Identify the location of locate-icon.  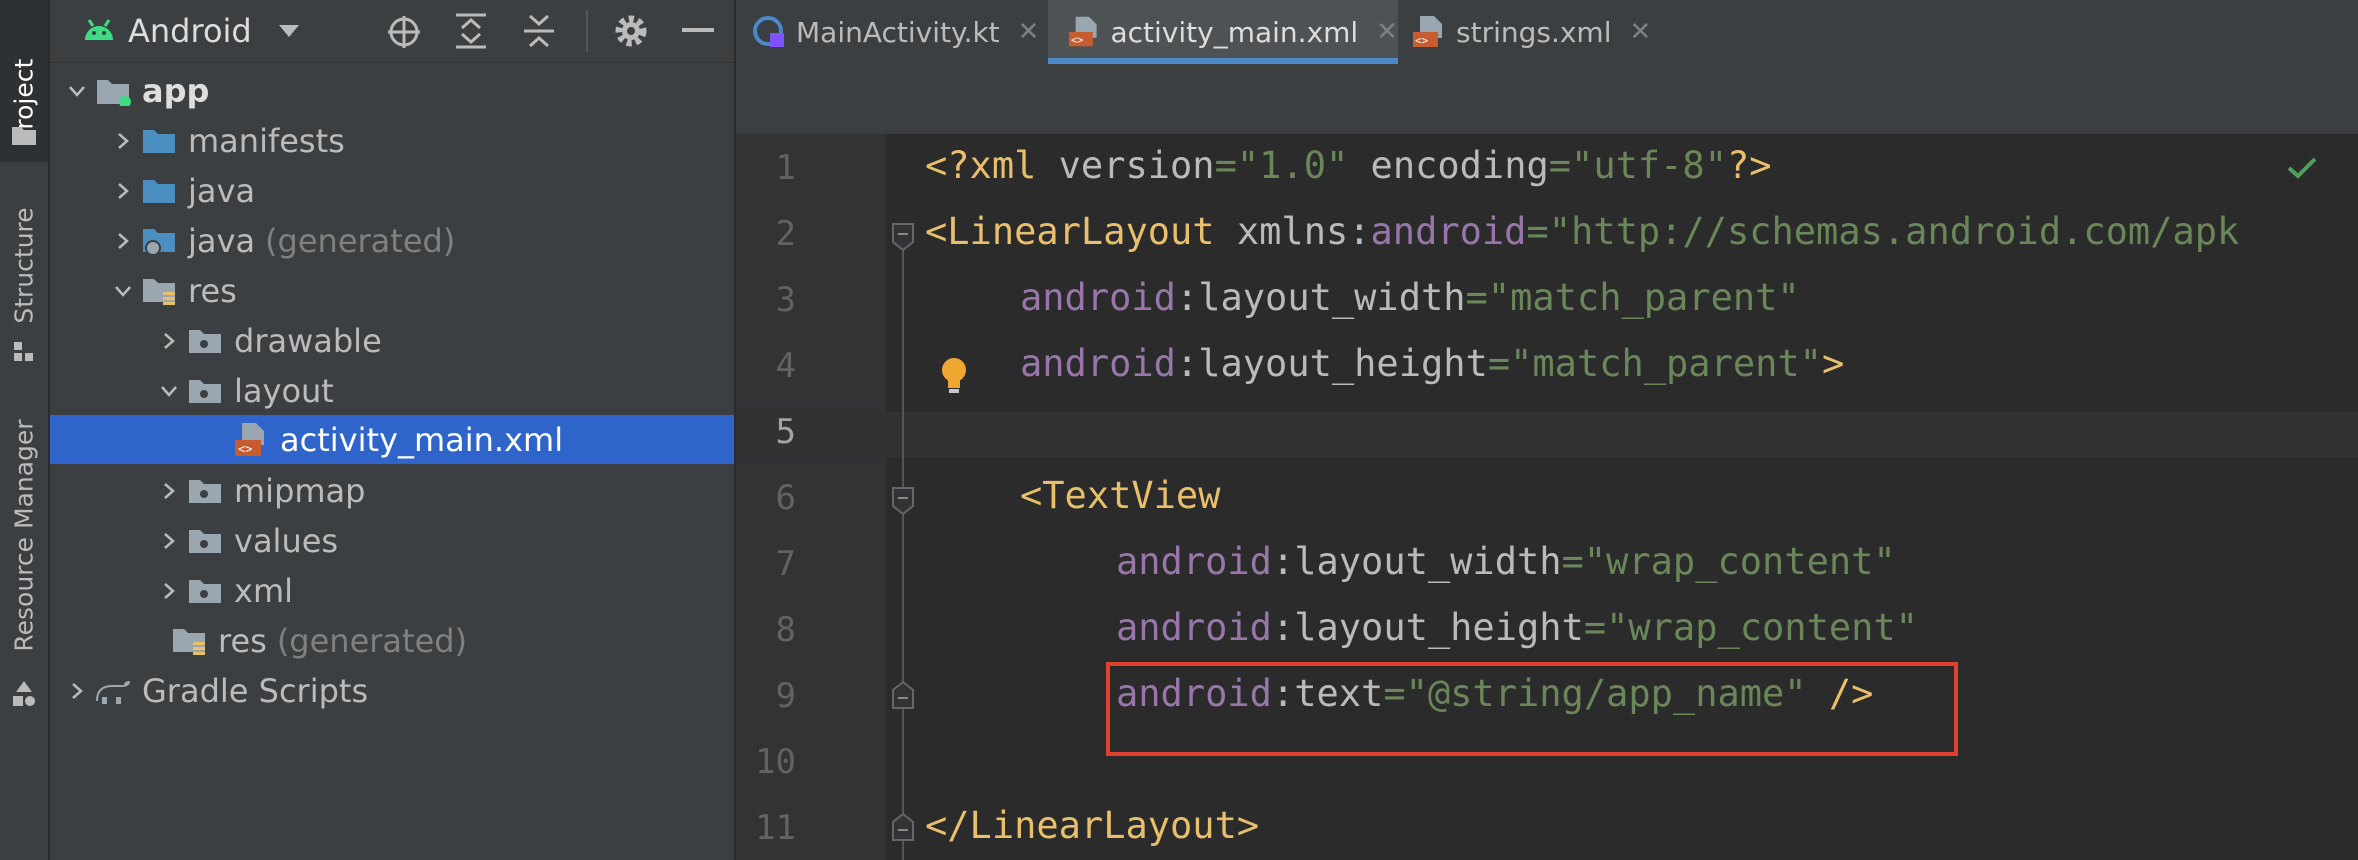
(404, 32).